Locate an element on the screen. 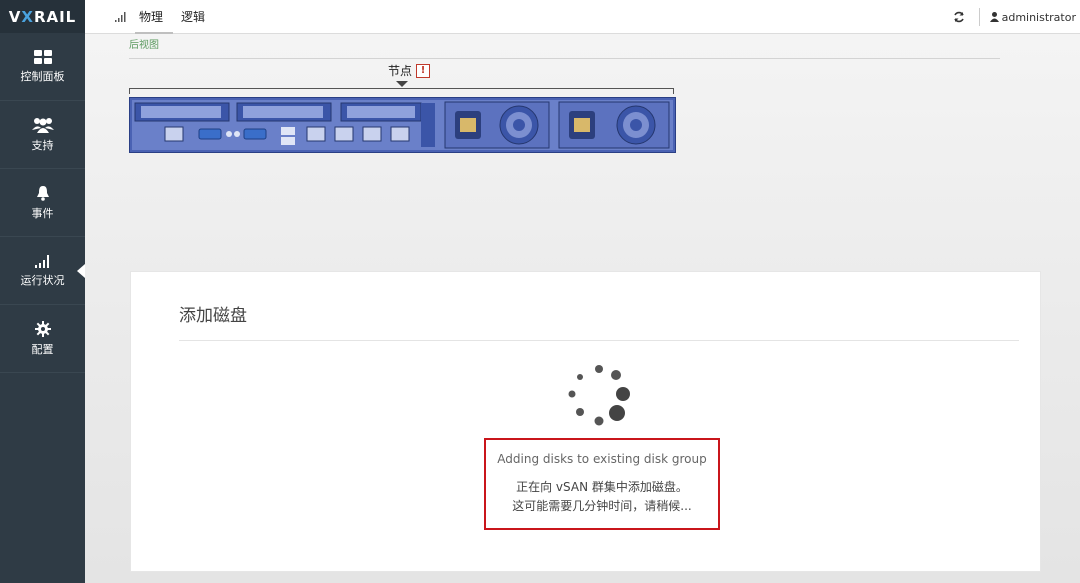 The height and width of the screenshot is (583, 1080). node-bracket is located at coordinates (401, 91).